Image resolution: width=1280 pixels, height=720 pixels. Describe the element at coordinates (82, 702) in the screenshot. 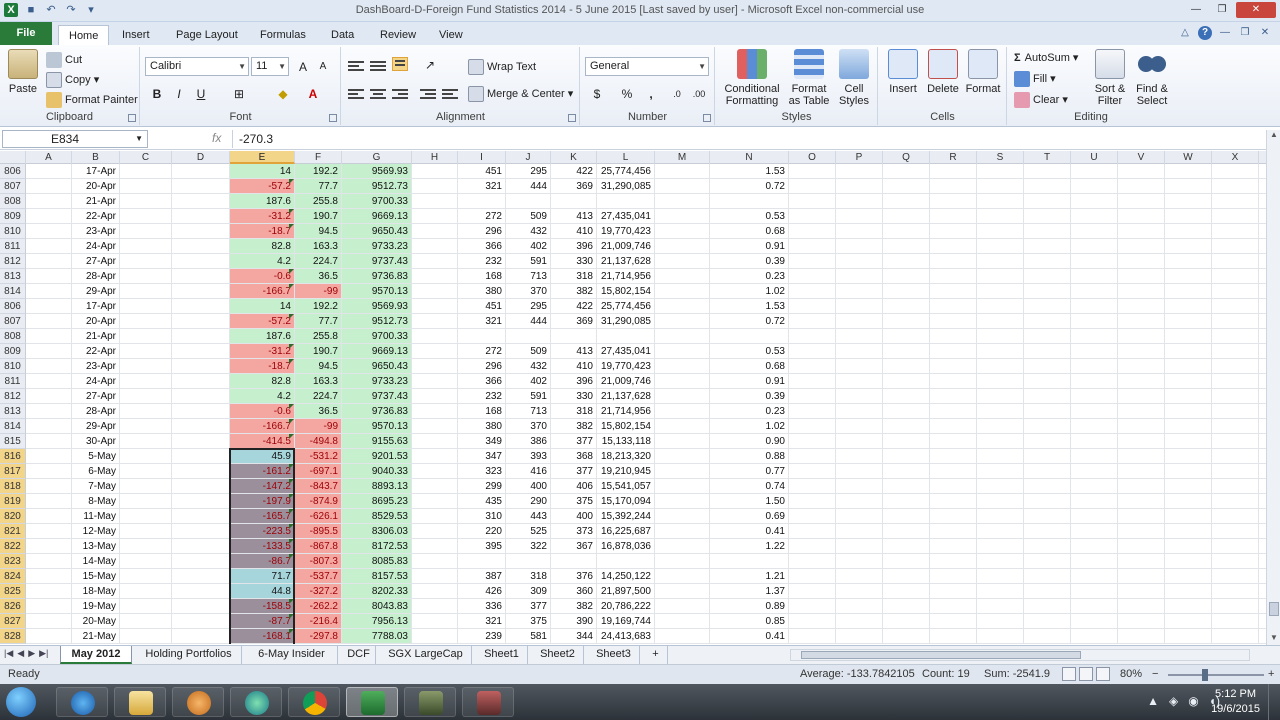

I see `taskbar-ie` at that location.